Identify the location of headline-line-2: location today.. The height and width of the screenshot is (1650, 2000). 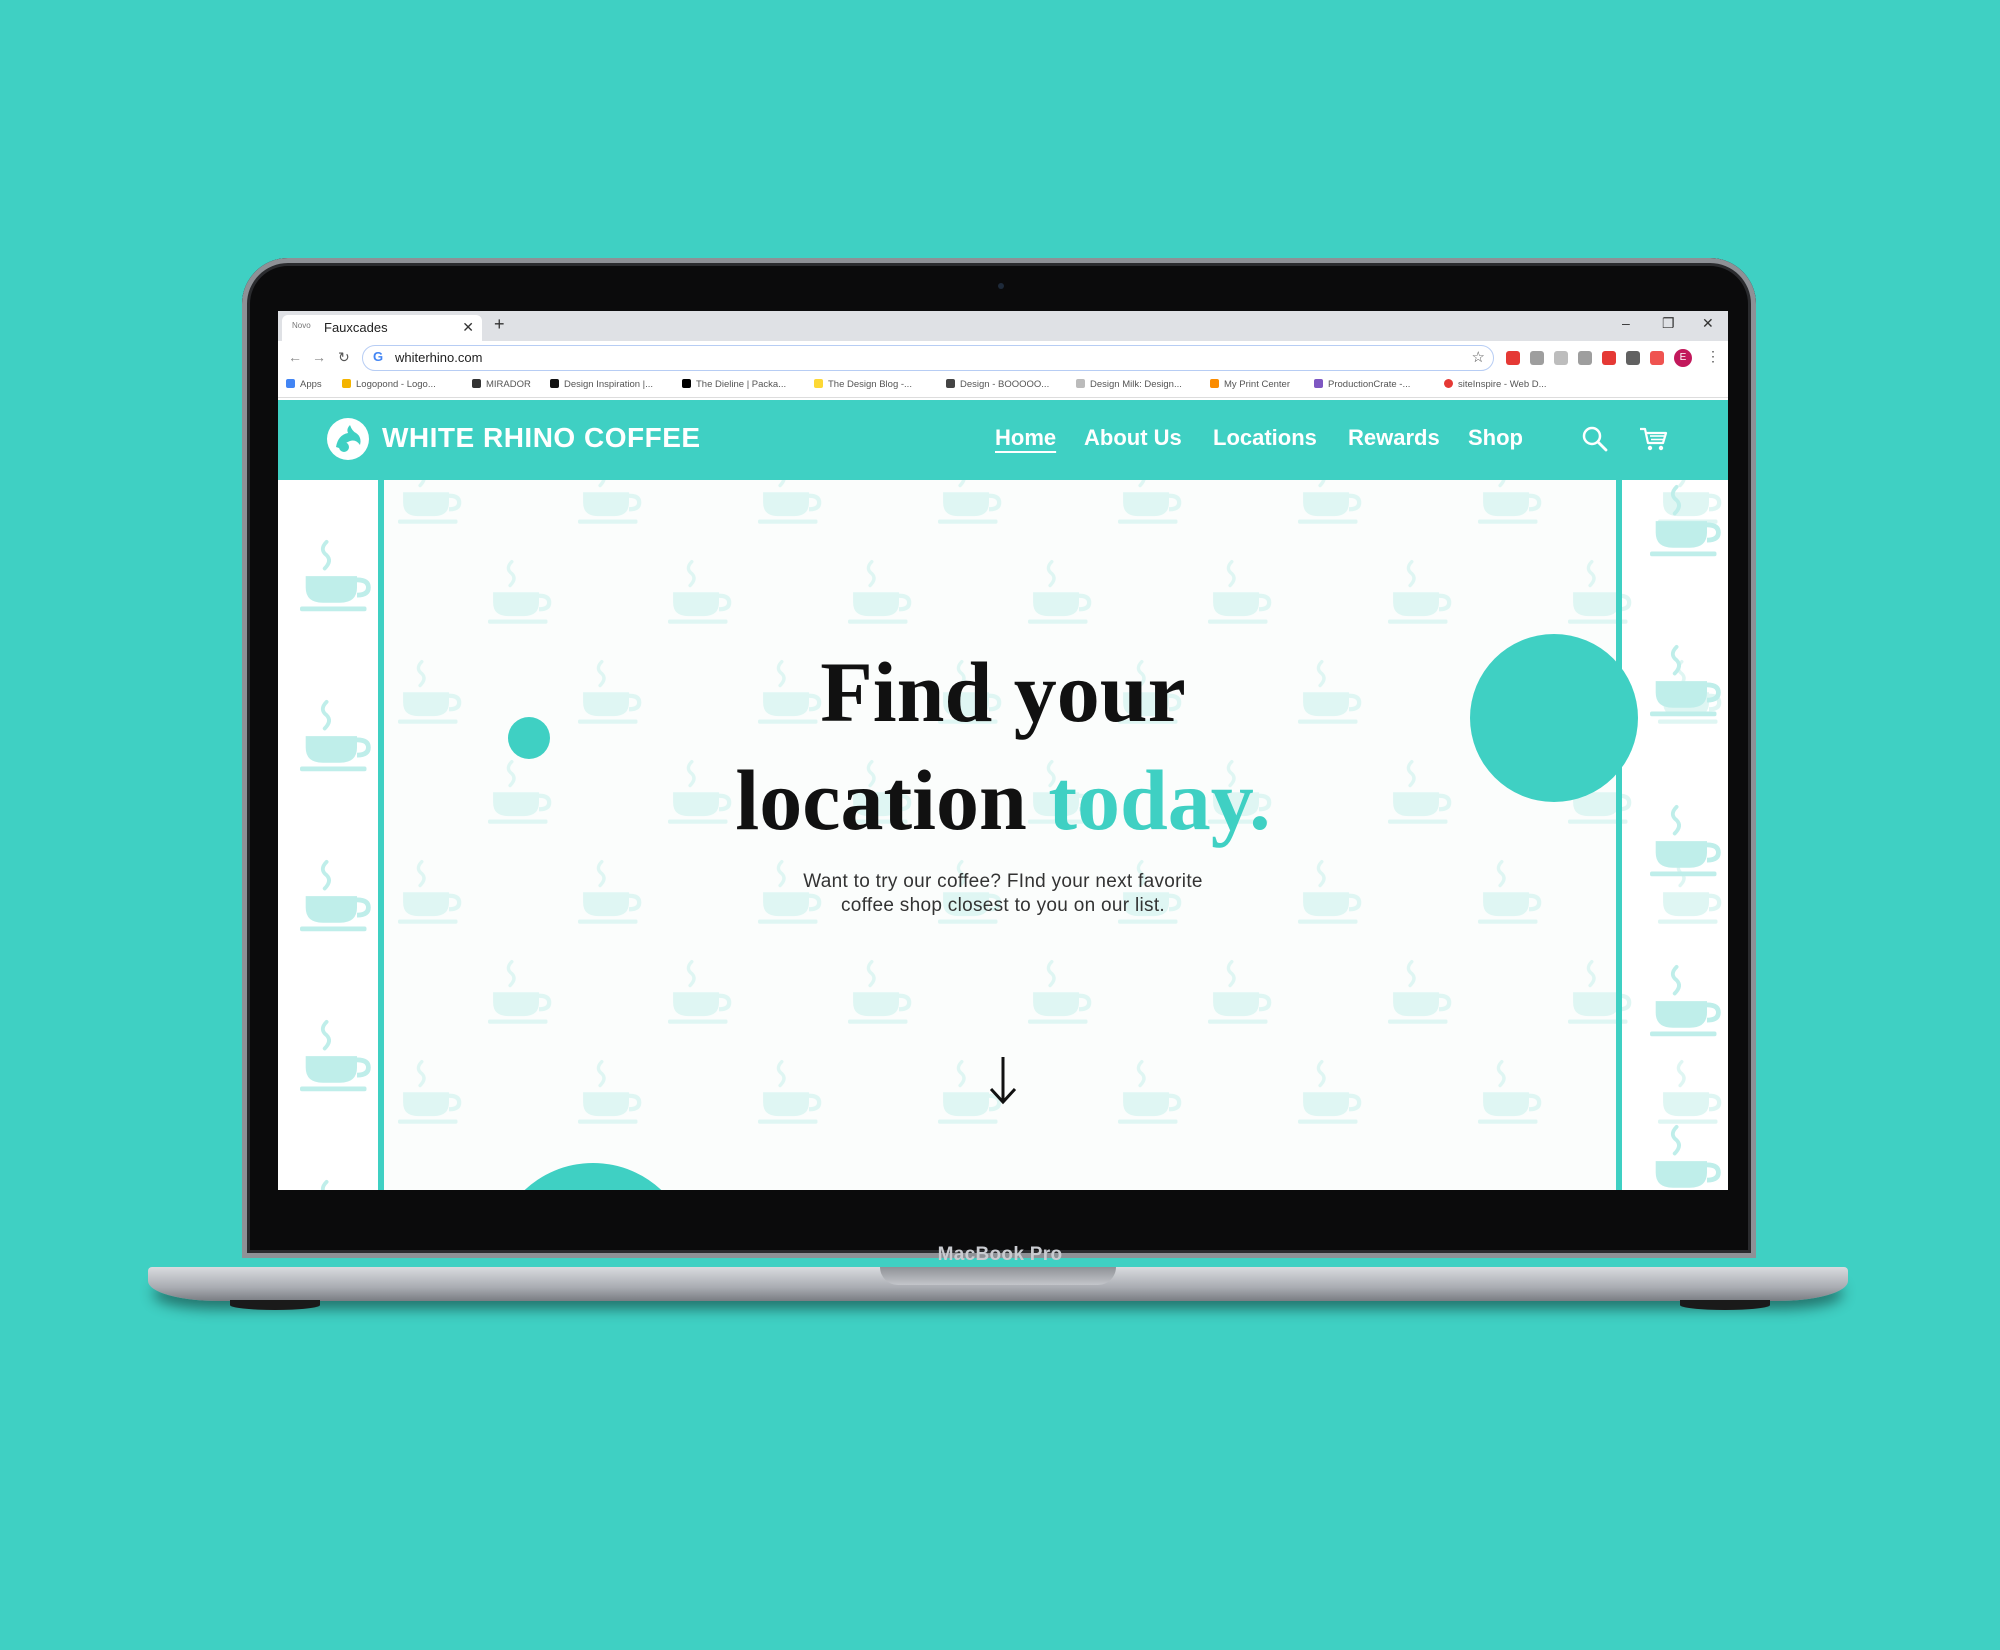
(1003, 800).